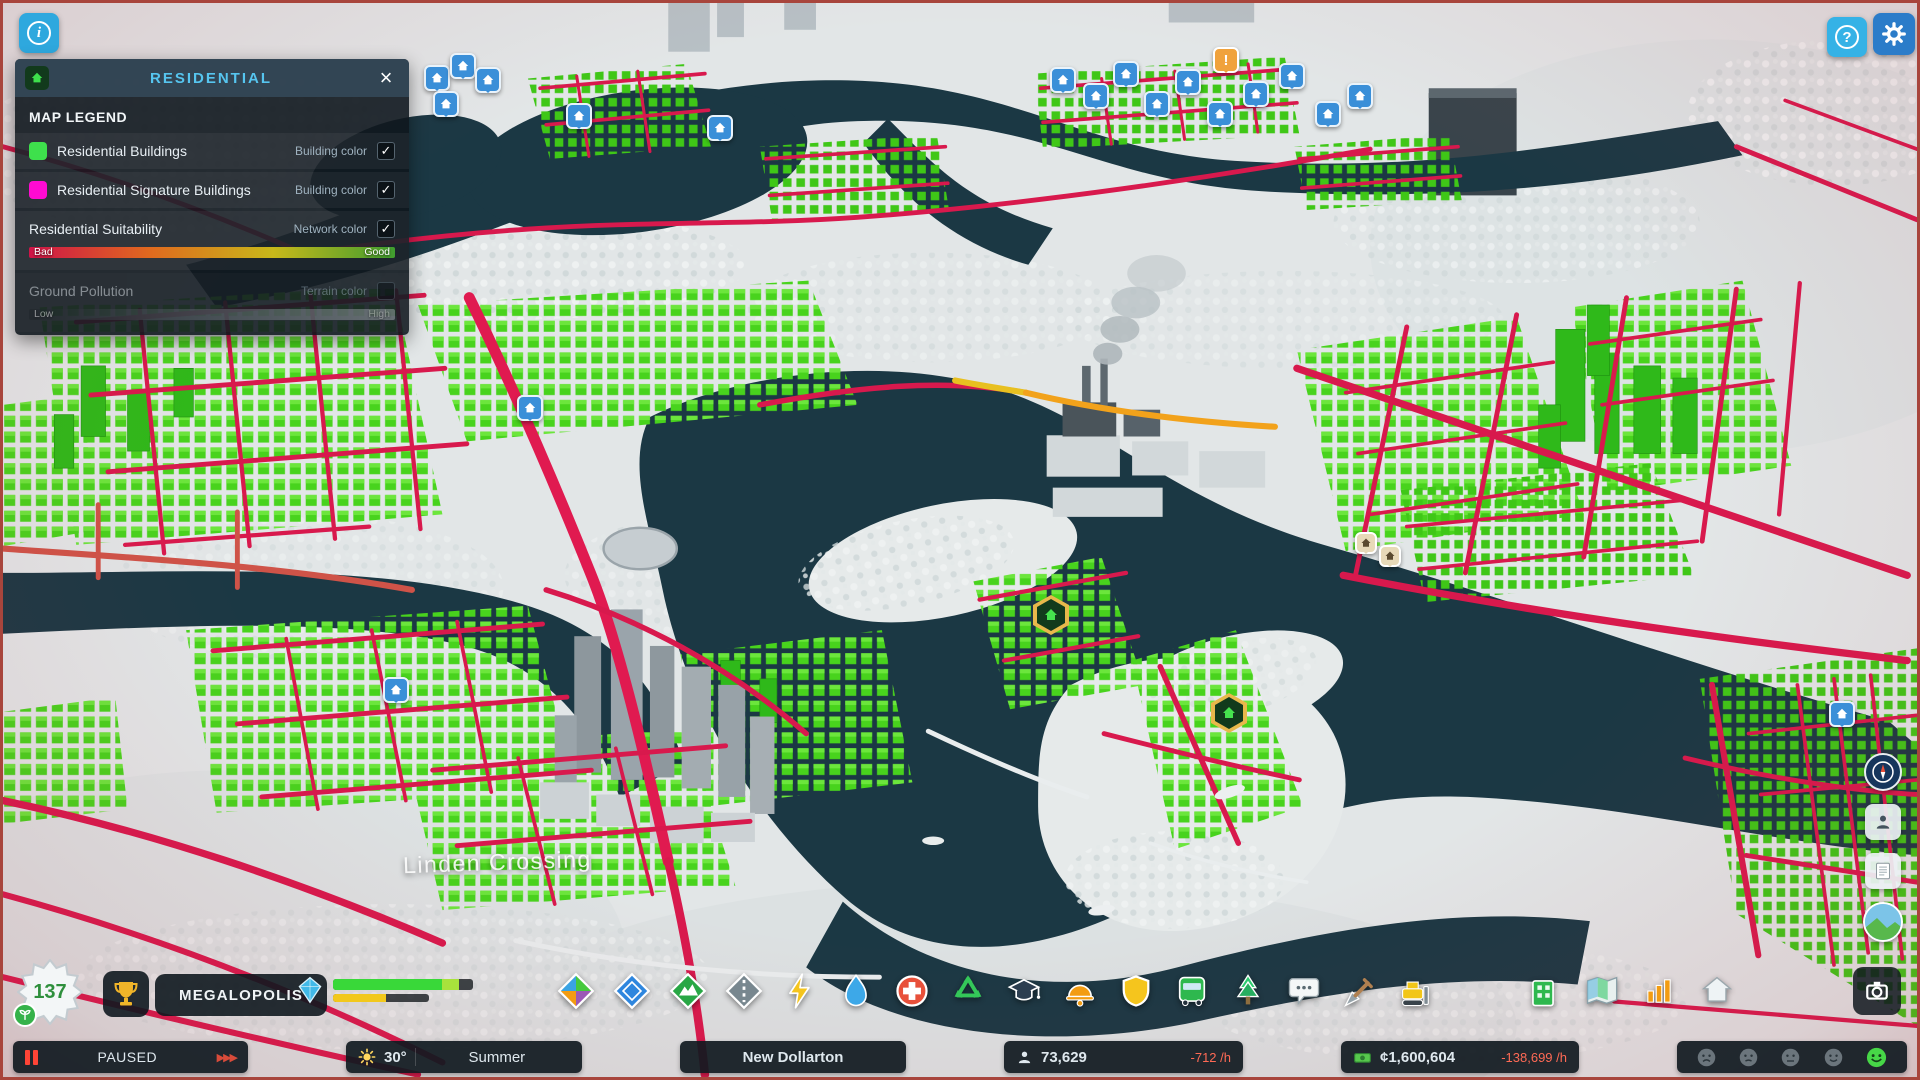  I want to click on suitability-gradient-bar: Bad Good, so click(212, 252).